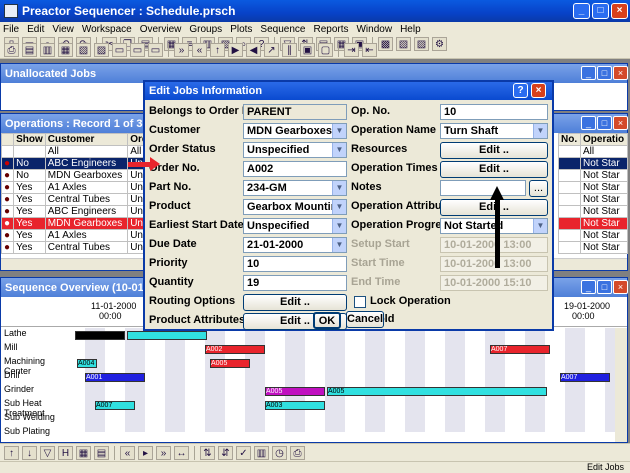 The image size is (630, 473). I want to click on resource-drill: Drill, so click(33, 377).